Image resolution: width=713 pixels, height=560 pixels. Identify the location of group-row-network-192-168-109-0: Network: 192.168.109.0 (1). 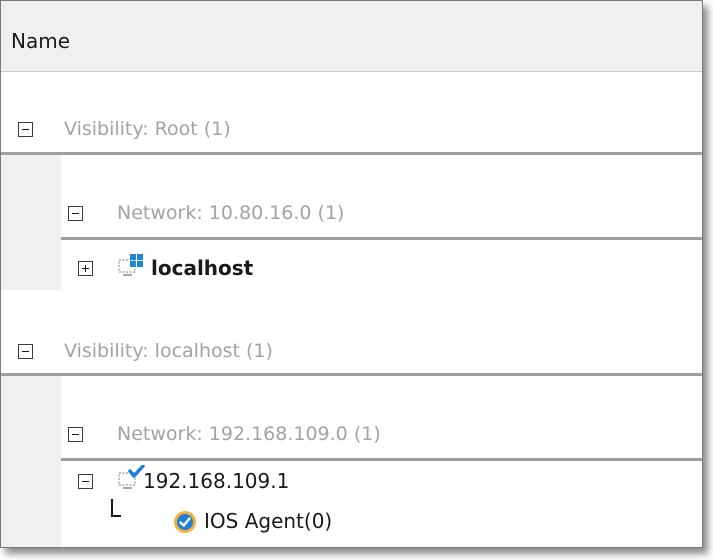
(381, 434).